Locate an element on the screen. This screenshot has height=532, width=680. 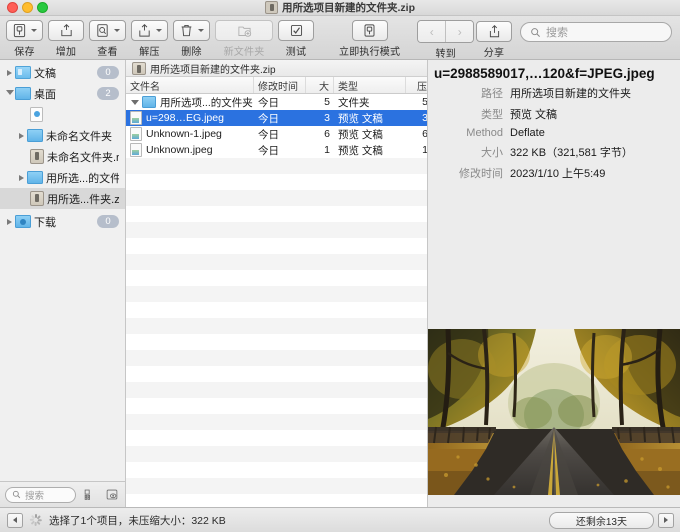
sidebar-item-untitled-folder-rar: 未命名文件夹.rar is located at coordinates (62, 156).